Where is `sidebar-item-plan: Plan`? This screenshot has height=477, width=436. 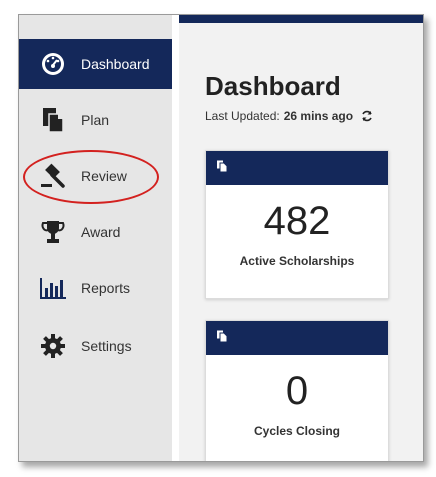
sidebar-item-plan: Plan is located at coordinates (95, 120).